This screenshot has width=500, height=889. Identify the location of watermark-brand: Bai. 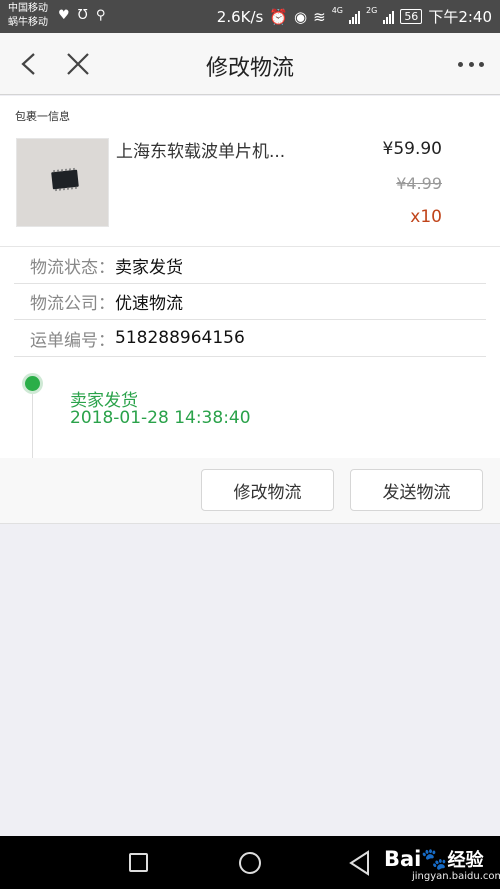
(403, 859).